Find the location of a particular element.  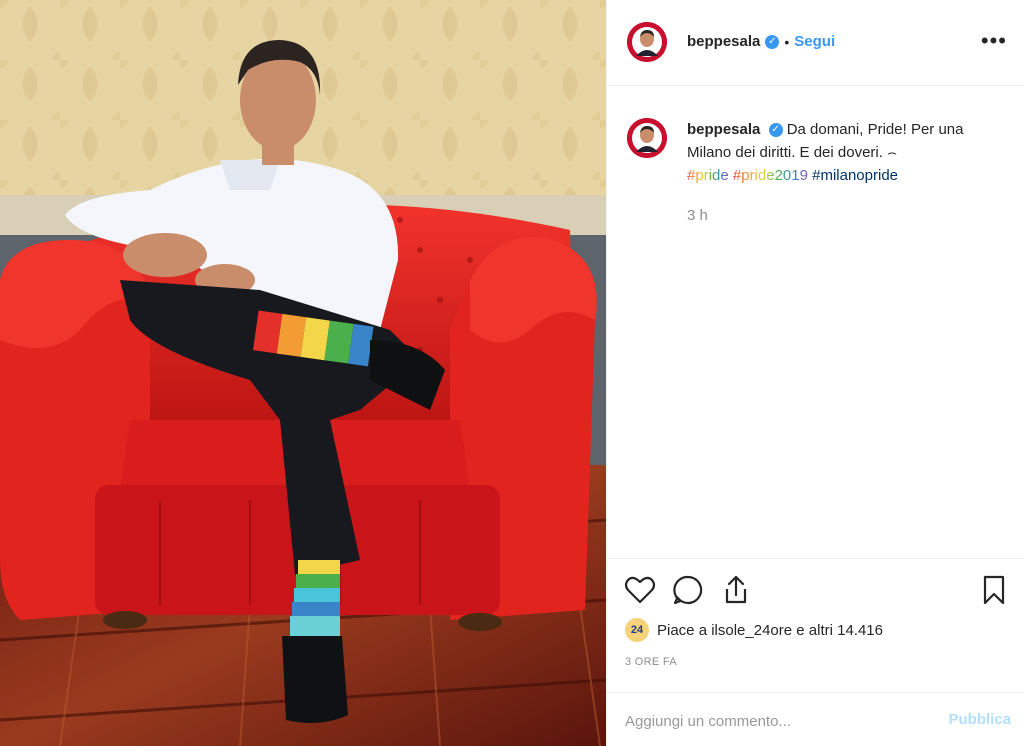

more-dots-icon: ••• is located at coordinates (994, 41).